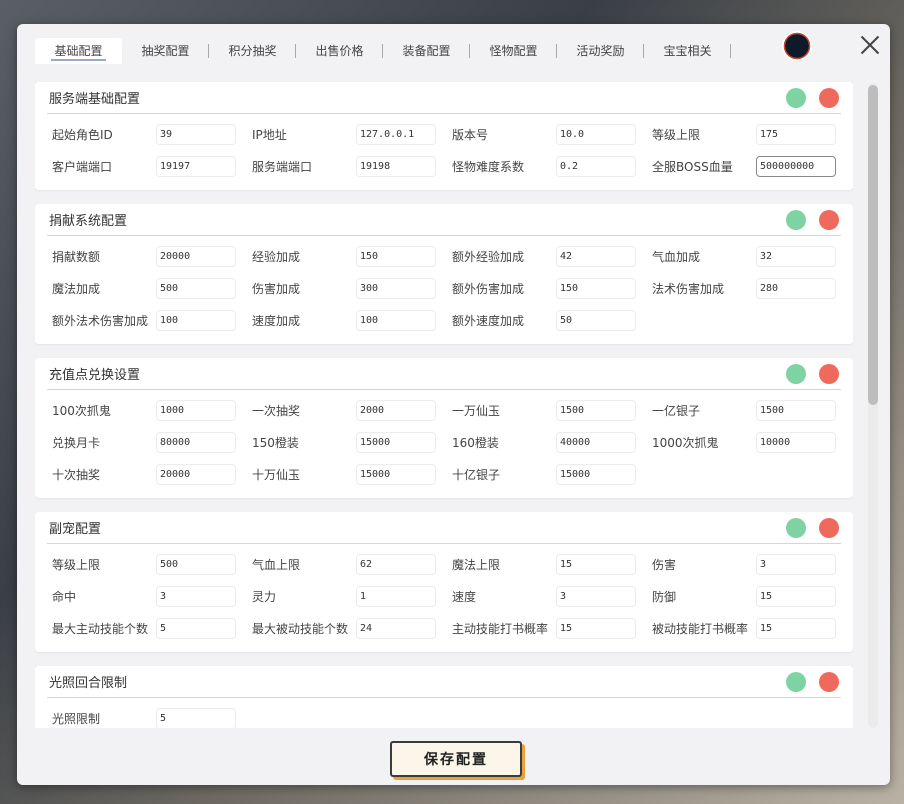 The height and width of the screenshot is (804, 904). Describe the element at coordinates (444, 220) in the screenshot. I see `section-header: 捐献系统配置` at that location.